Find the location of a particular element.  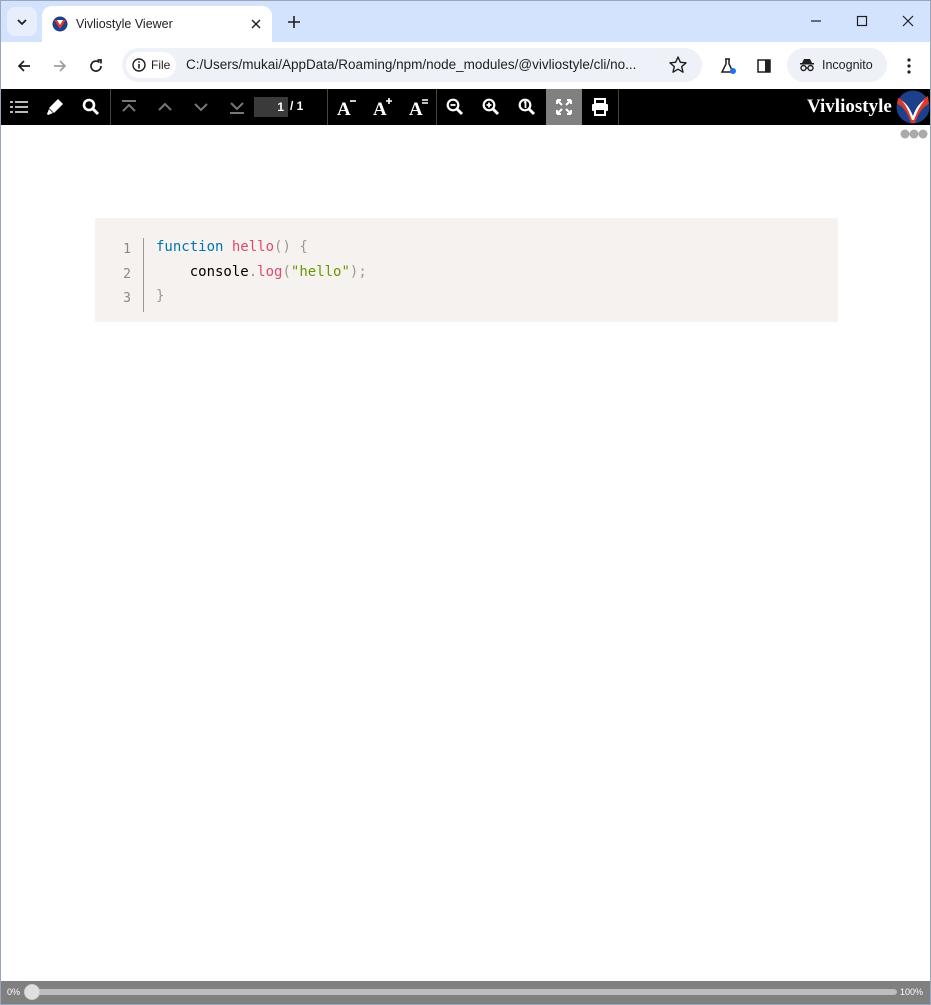

font-size-reset-button: A is located at coordinates (419, 107).